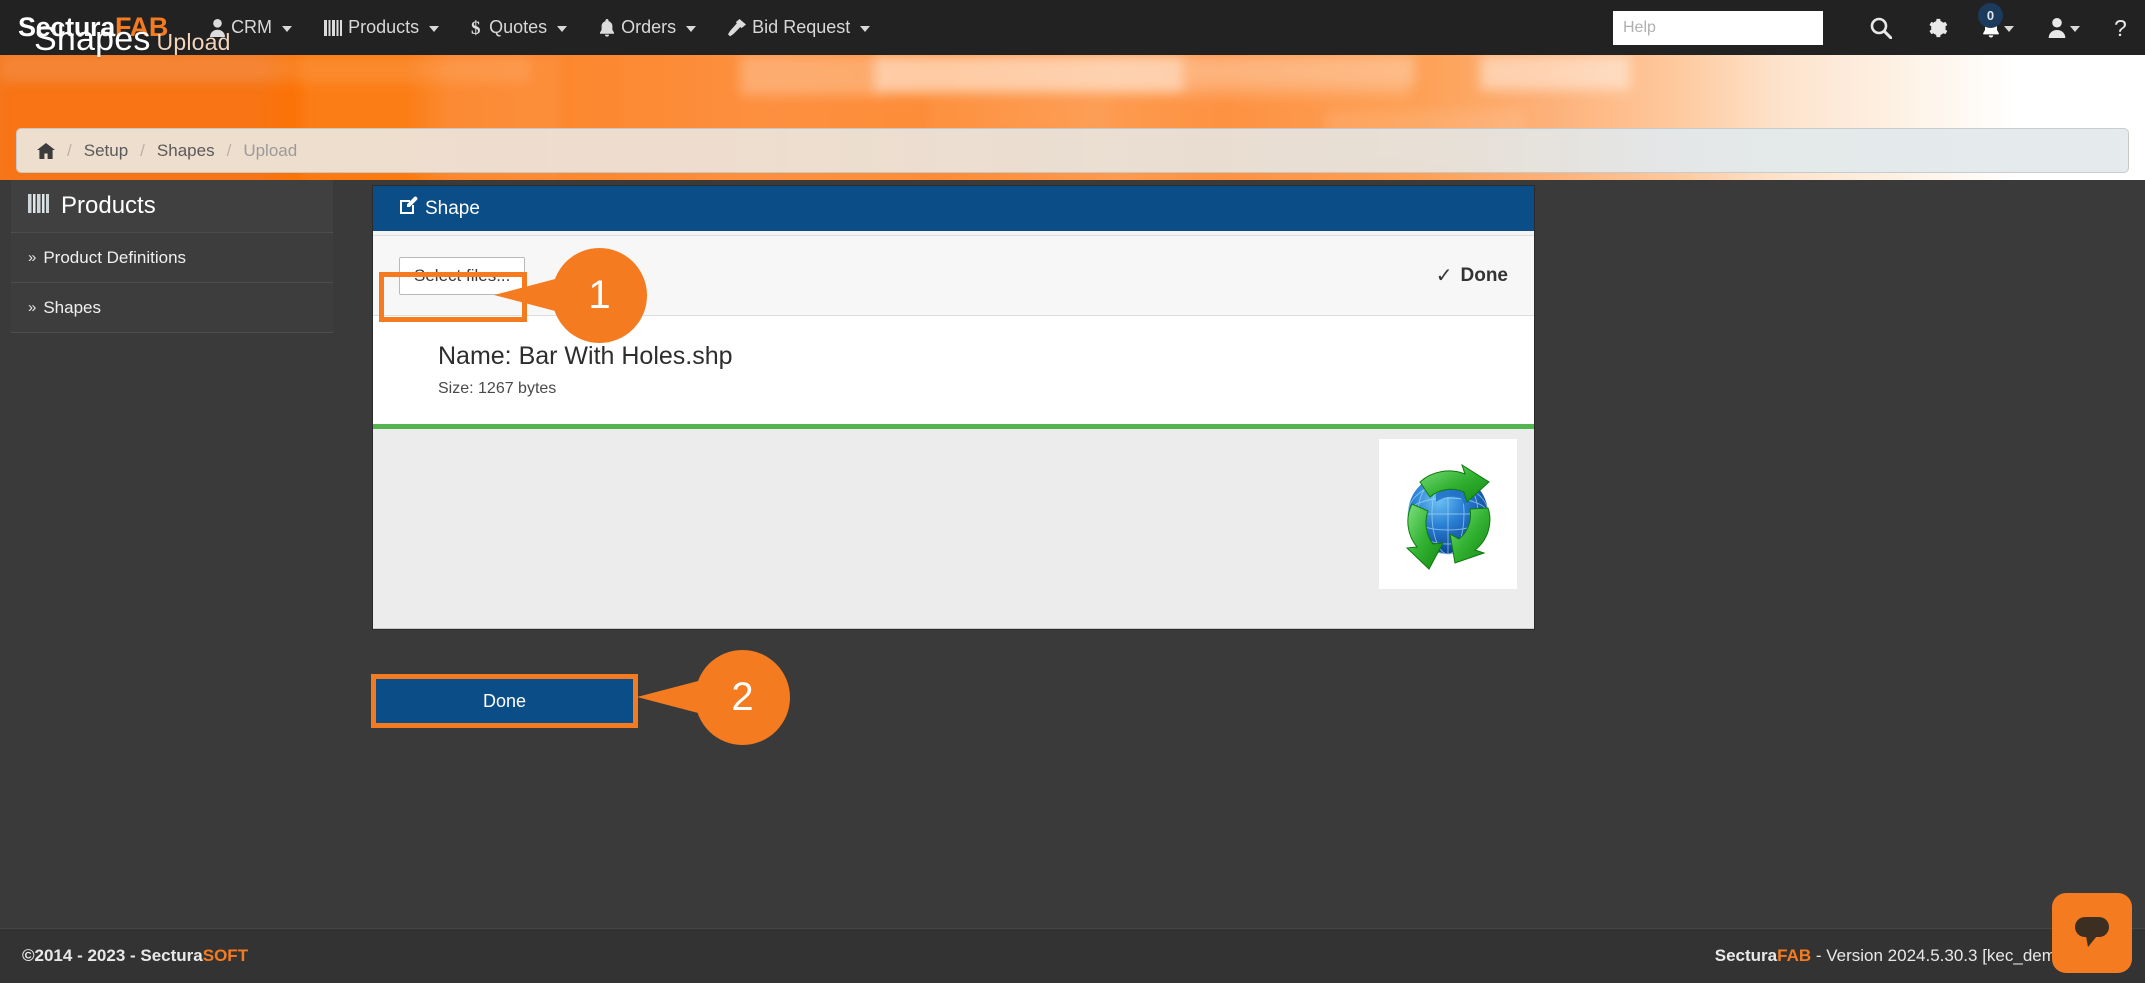 The width and height of the screenshot is (2145, 983). I want to click on nav-item-orders: Orders, so click(647, 27).